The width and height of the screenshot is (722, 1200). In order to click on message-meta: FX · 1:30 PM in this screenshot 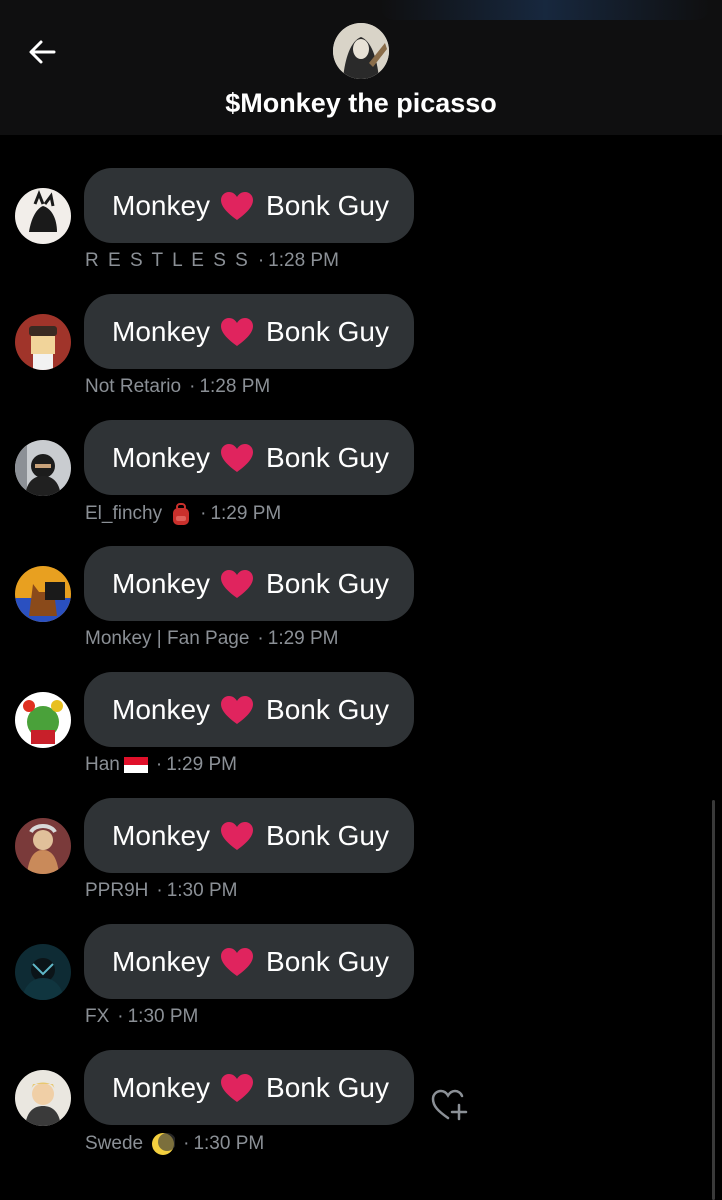, I will do `click(141, 1017)`.